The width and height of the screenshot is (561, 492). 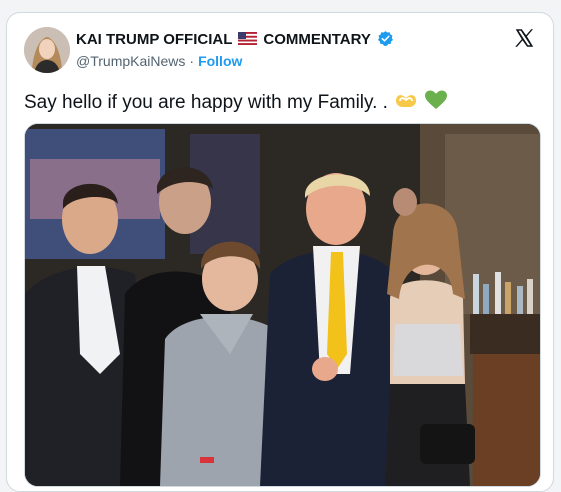 I want to click on avatar, so click(x=47, y=50).